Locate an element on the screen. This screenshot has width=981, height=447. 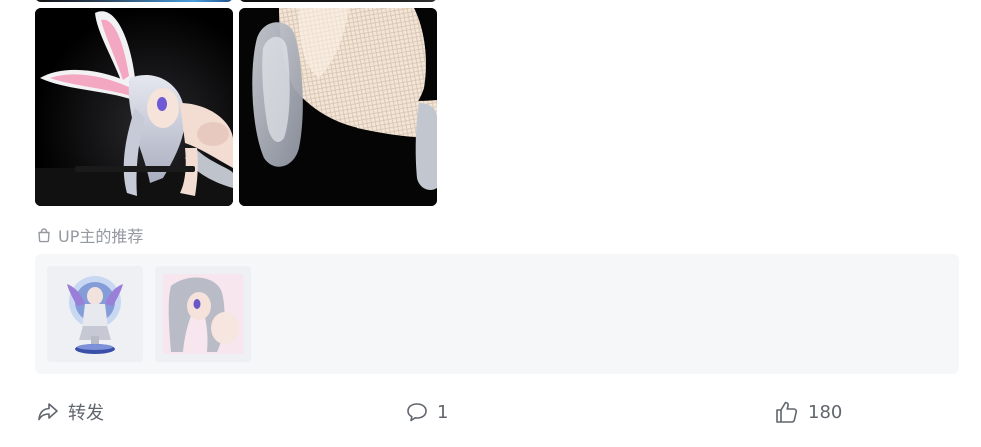
shopping-bag-icon is located at coordinates (44, 235).